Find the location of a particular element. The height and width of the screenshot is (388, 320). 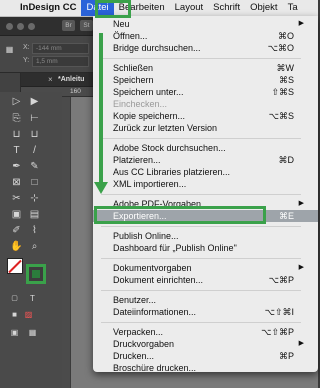

formatting-container-icon: ▢ is located at coordinates (14, 298).